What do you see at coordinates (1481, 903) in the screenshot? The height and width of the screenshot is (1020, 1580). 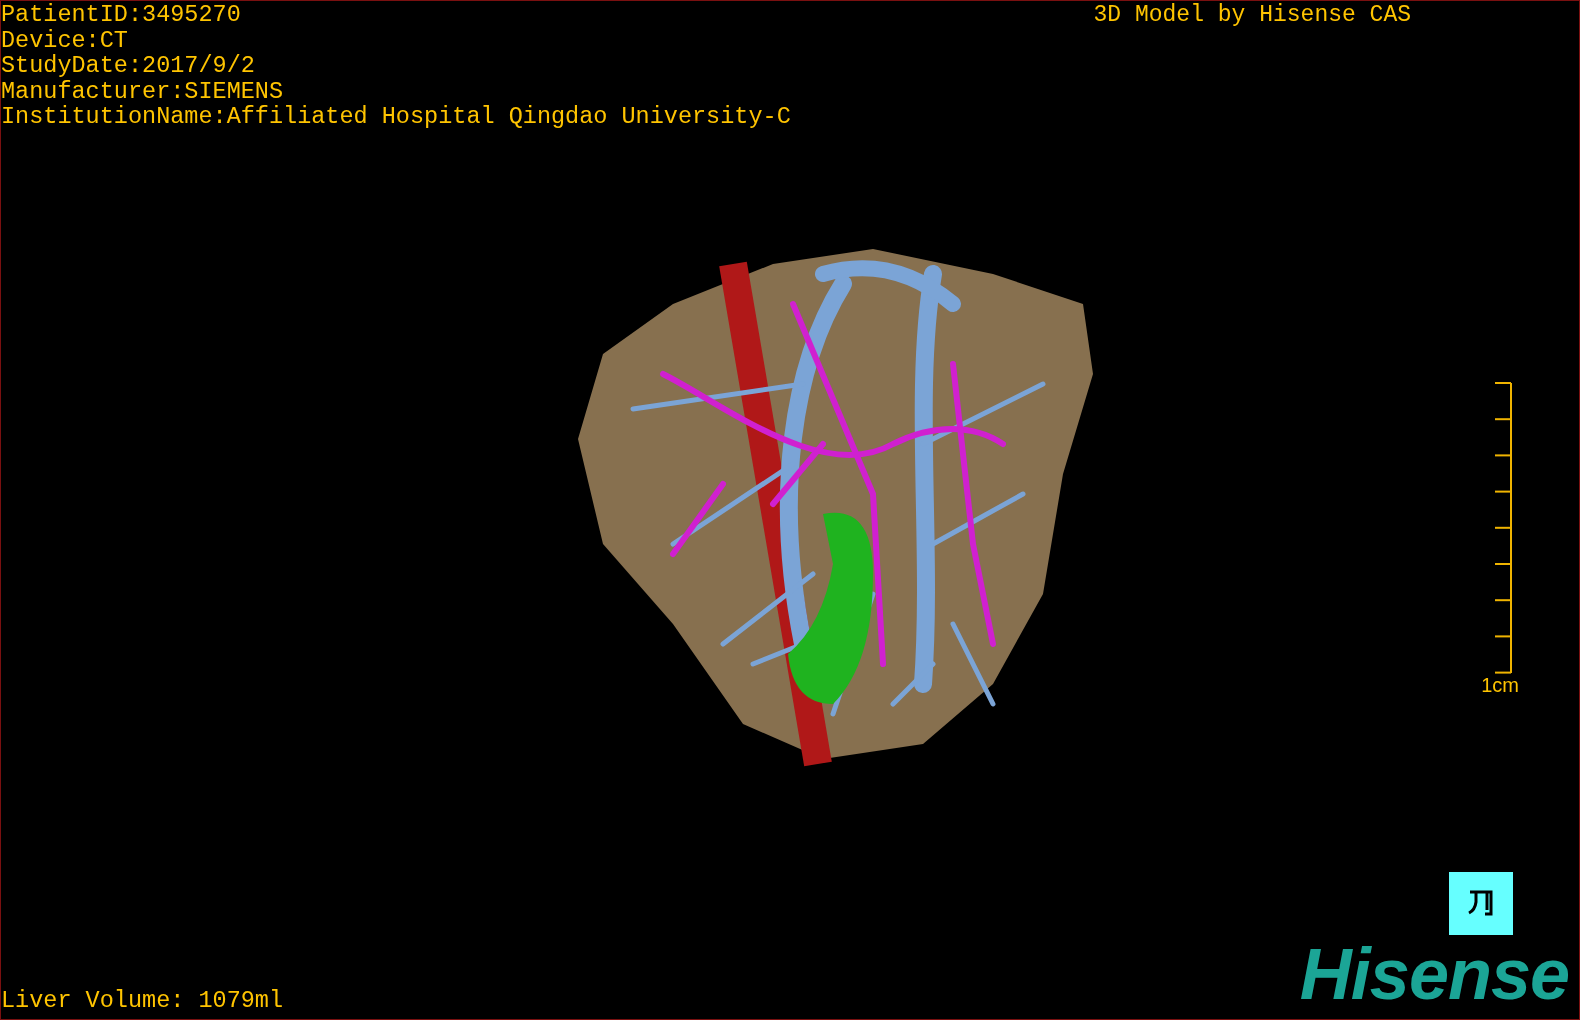 I see `rotate-button` at bounding box center [1481, 903].